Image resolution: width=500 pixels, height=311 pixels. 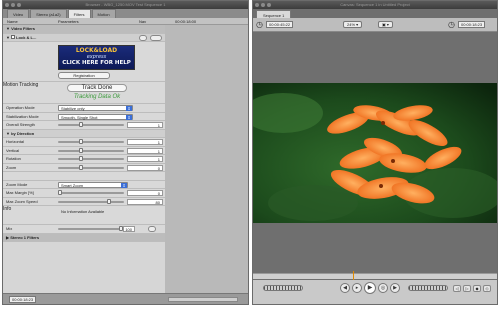 I want to click on zoom-value: 0, so click(x=145, y=167).